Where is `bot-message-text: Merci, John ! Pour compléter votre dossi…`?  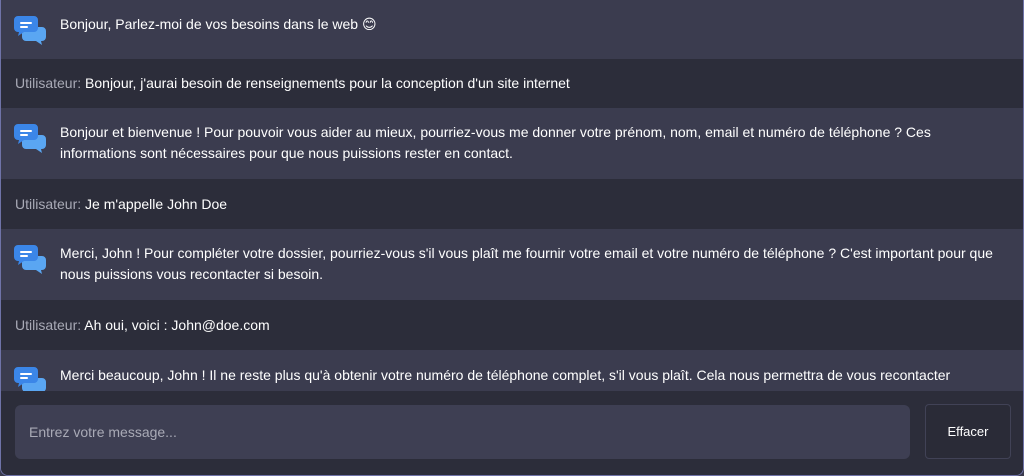 bot-message-text: Merci, John ! Pour compléter votre dossi… is located at coordinates (526, 263).